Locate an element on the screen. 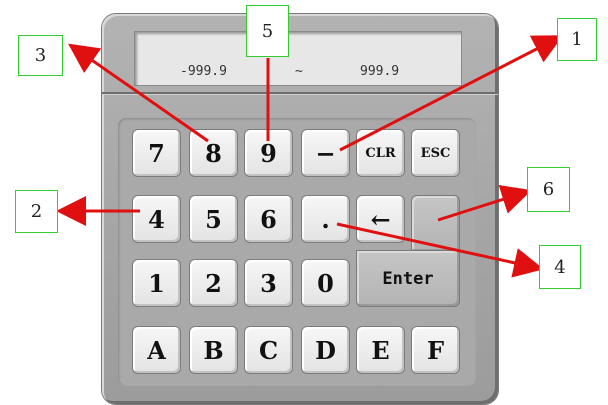 This screenshot has height=405, width=608. callout-2: 2 is located at coordinates (36, 211).